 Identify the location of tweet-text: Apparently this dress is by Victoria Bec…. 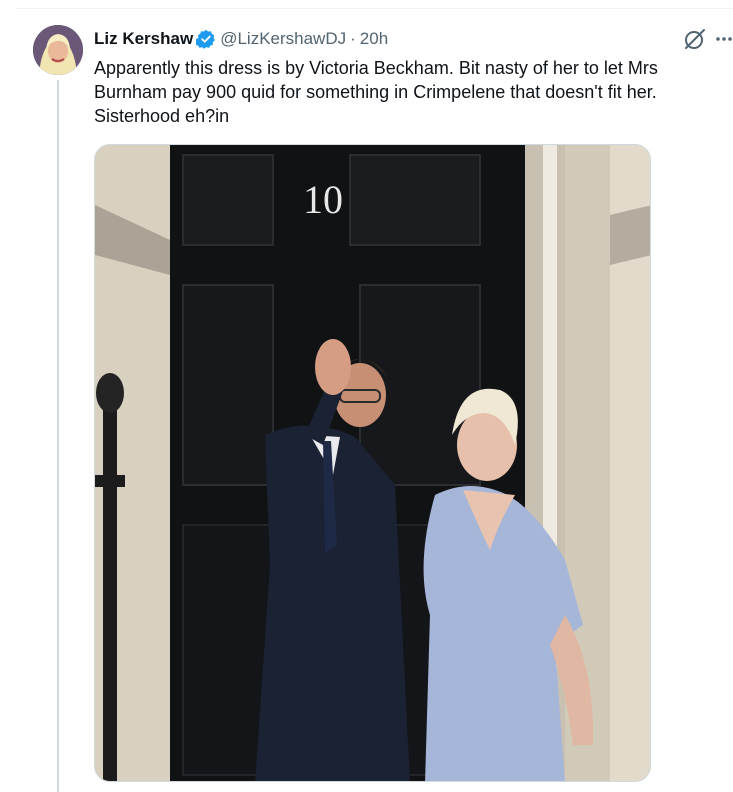
(376, 92).